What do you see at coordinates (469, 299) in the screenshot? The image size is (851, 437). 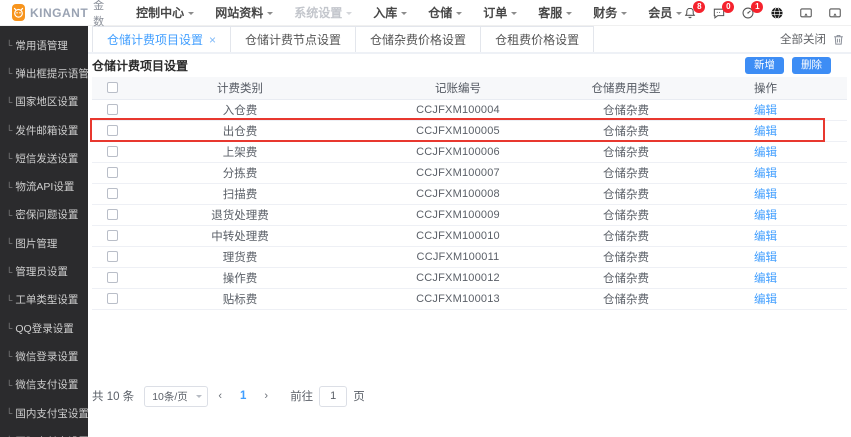 I see `table-row: 贴标费 CCJFXM100013 仓储杂费 编辑` at bounding box center [469, 299].